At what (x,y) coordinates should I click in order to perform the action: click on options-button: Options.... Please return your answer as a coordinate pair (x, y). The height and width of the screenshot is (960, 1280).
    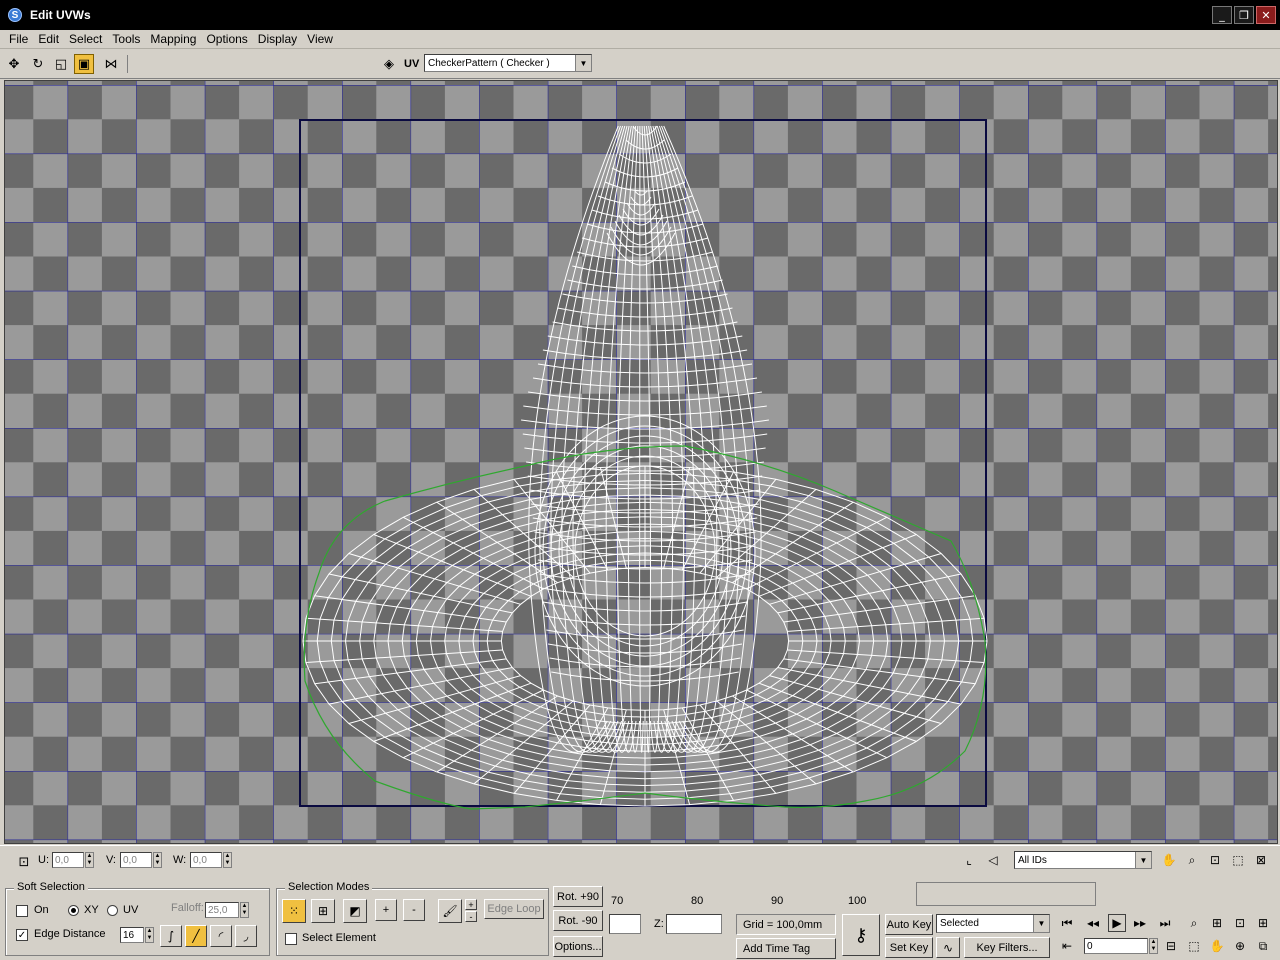
    Looking at the image, I should click on (578, 946).